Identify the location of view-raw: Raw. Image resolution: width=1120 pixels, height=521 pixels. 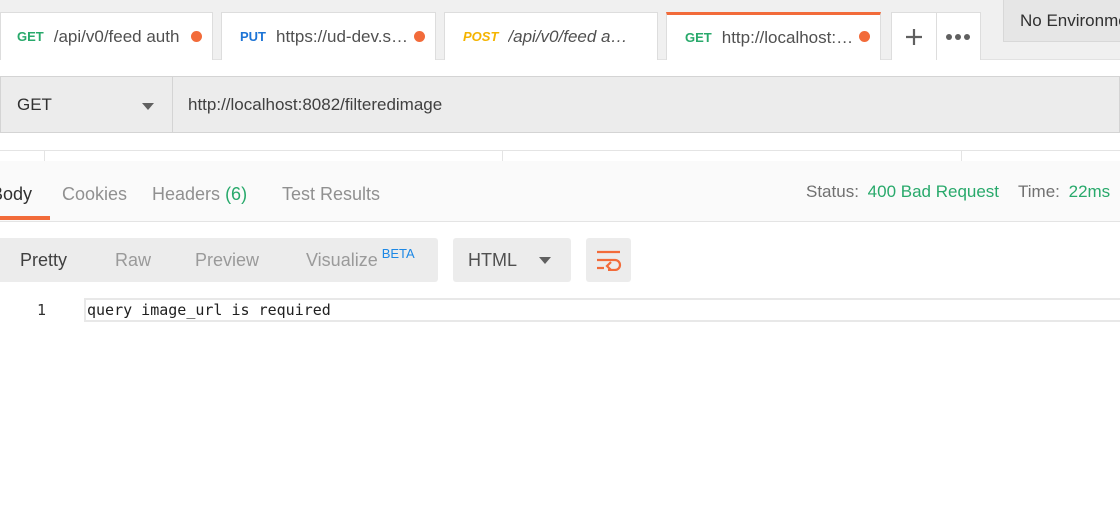
(133, 260).